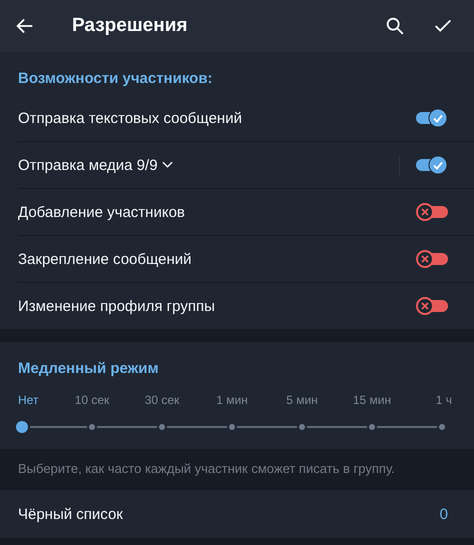 The height and width of the screenshot is (545, 474). What do you see at coordinates (162, 400) in the screenshot?
I see `slow-mode-option: 30 сек` at bounding box center [162, 400].